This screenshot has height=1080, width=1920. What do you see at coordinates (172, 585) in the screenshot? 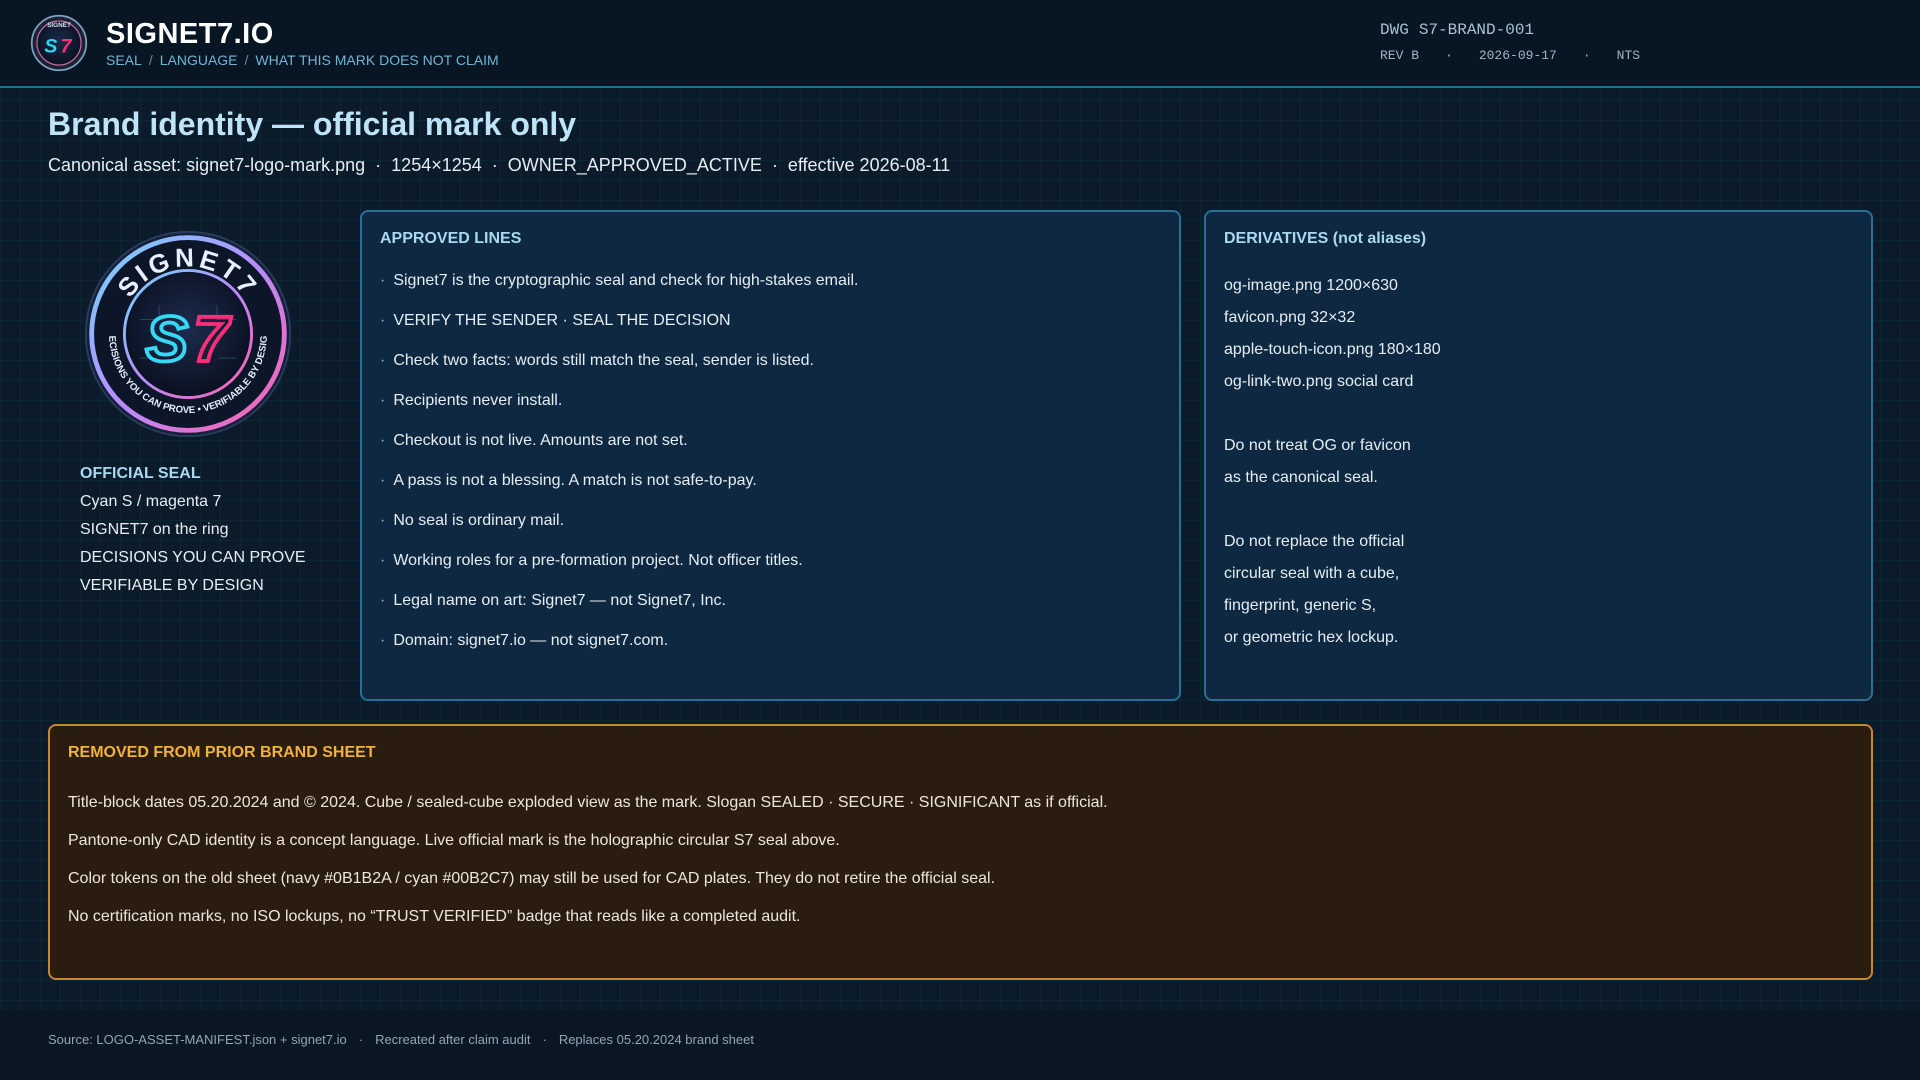
I see `seal-line: VERIFIABLE BY DESIGN` at bounding box center [172, 585].